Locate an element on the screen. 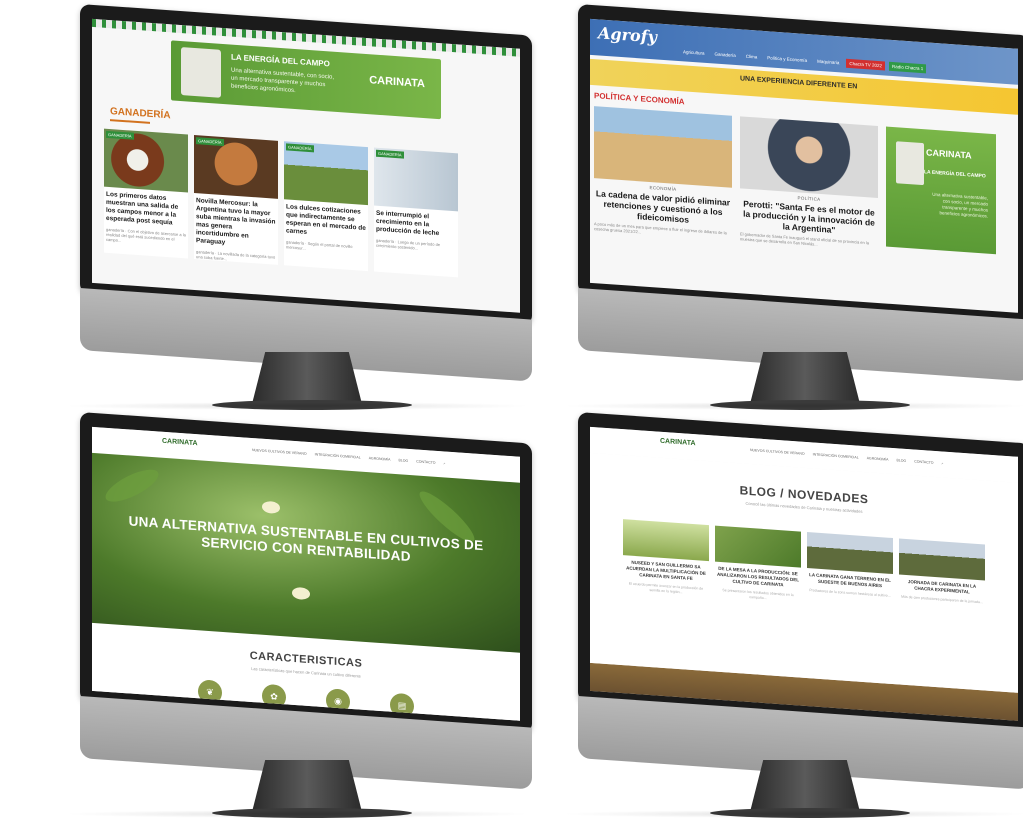 This screenshot has height=823, width=1023. ad-text: UNA EXPERIENCIA DIFERENTE EN is located at coordinates (799, 83).